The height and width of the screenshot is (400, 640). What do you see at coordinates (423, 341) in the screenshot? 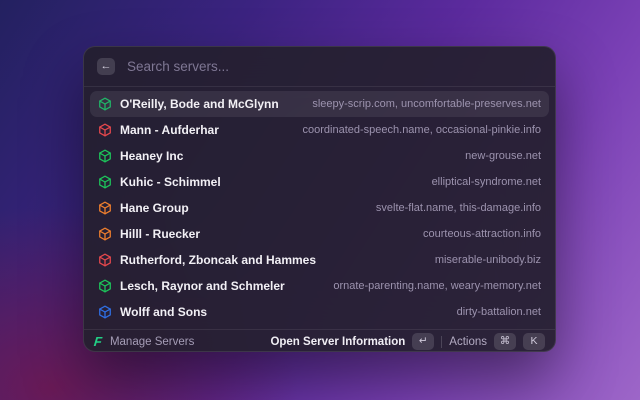
I see `enter-key-icon: ↵` at bounding box center [423, 341].